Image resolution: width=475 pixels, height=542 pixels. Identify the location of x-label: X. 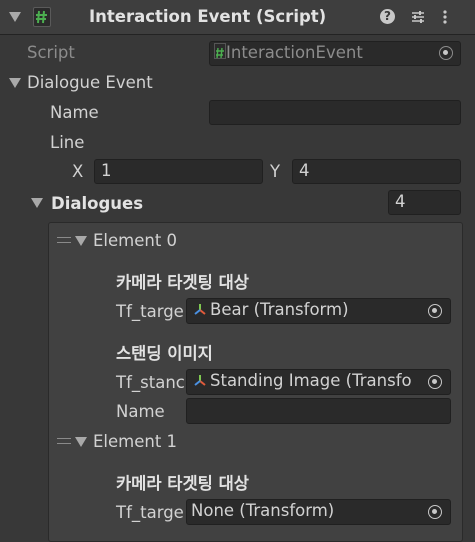
(78, 171).